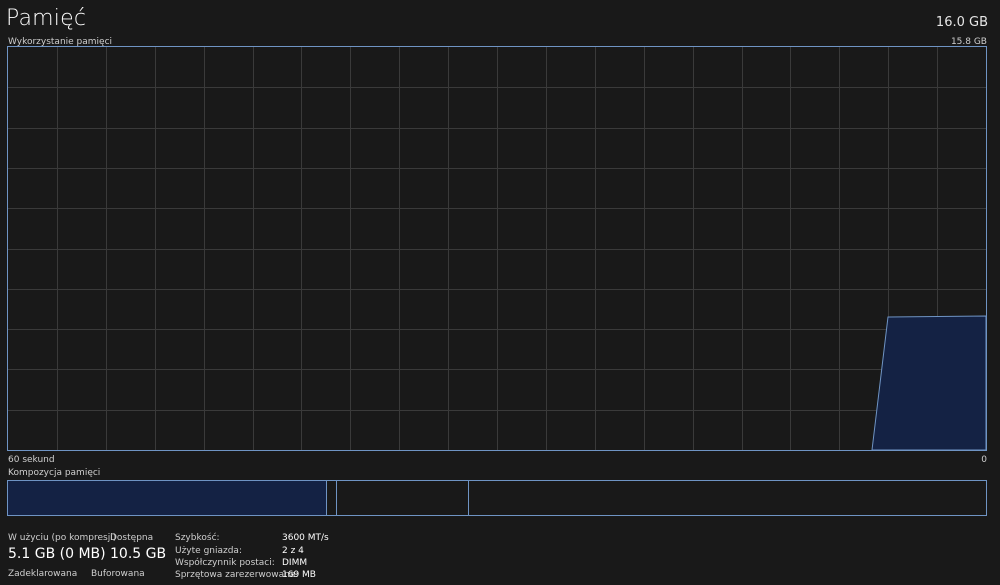 The image size is (1000, 585). Describe the element at coordinates (62, 538) in the screenshot. I see `in-use-label: W użyciu (po kompresji)` at that location.